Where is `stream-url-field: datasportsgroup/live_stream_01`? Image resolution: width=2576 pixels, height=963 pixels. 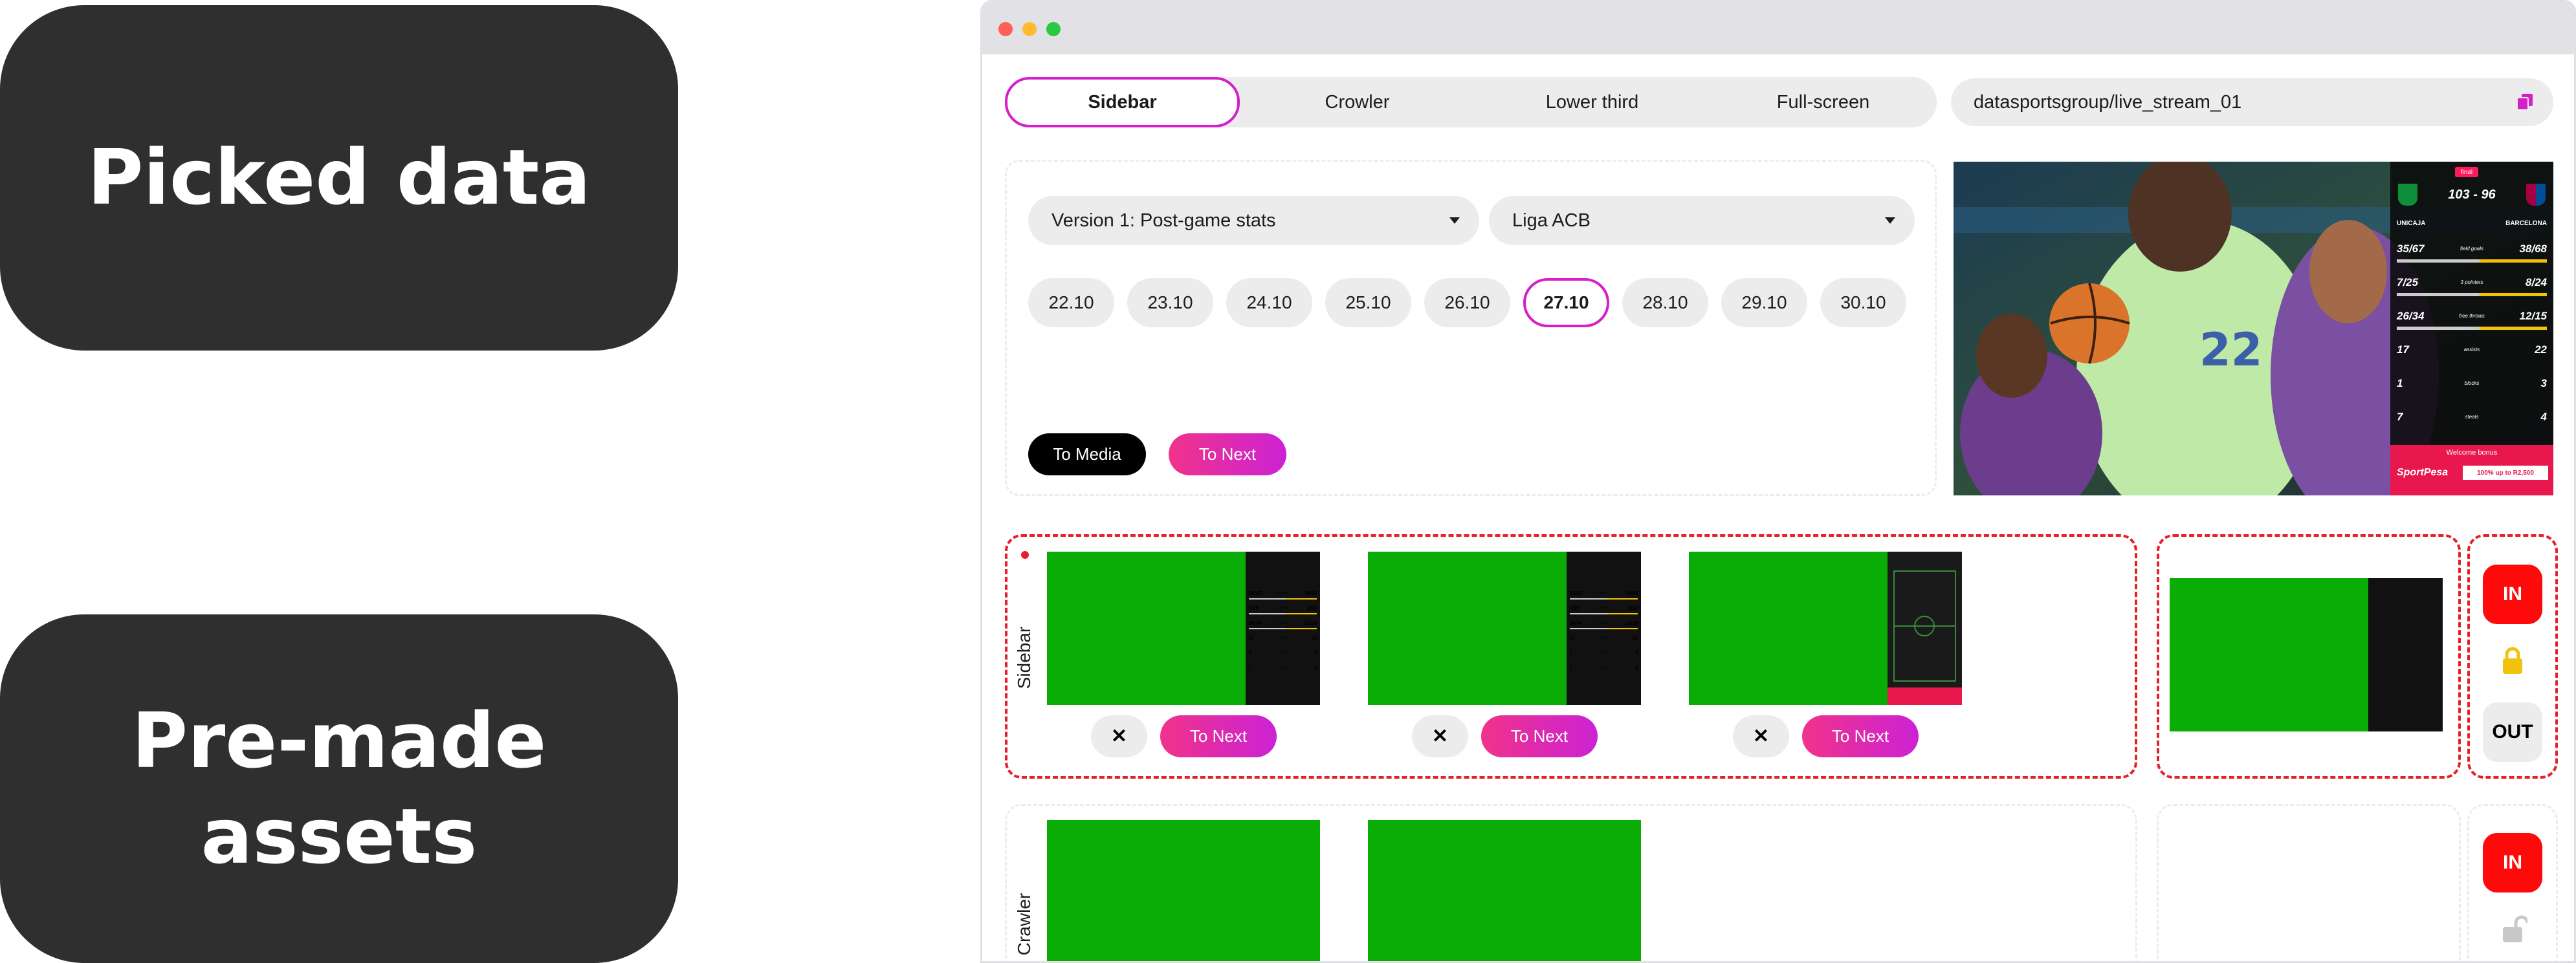
stream-url-field: datasportsgroup/live_stream_01 is located at coordinates (2252, 102).